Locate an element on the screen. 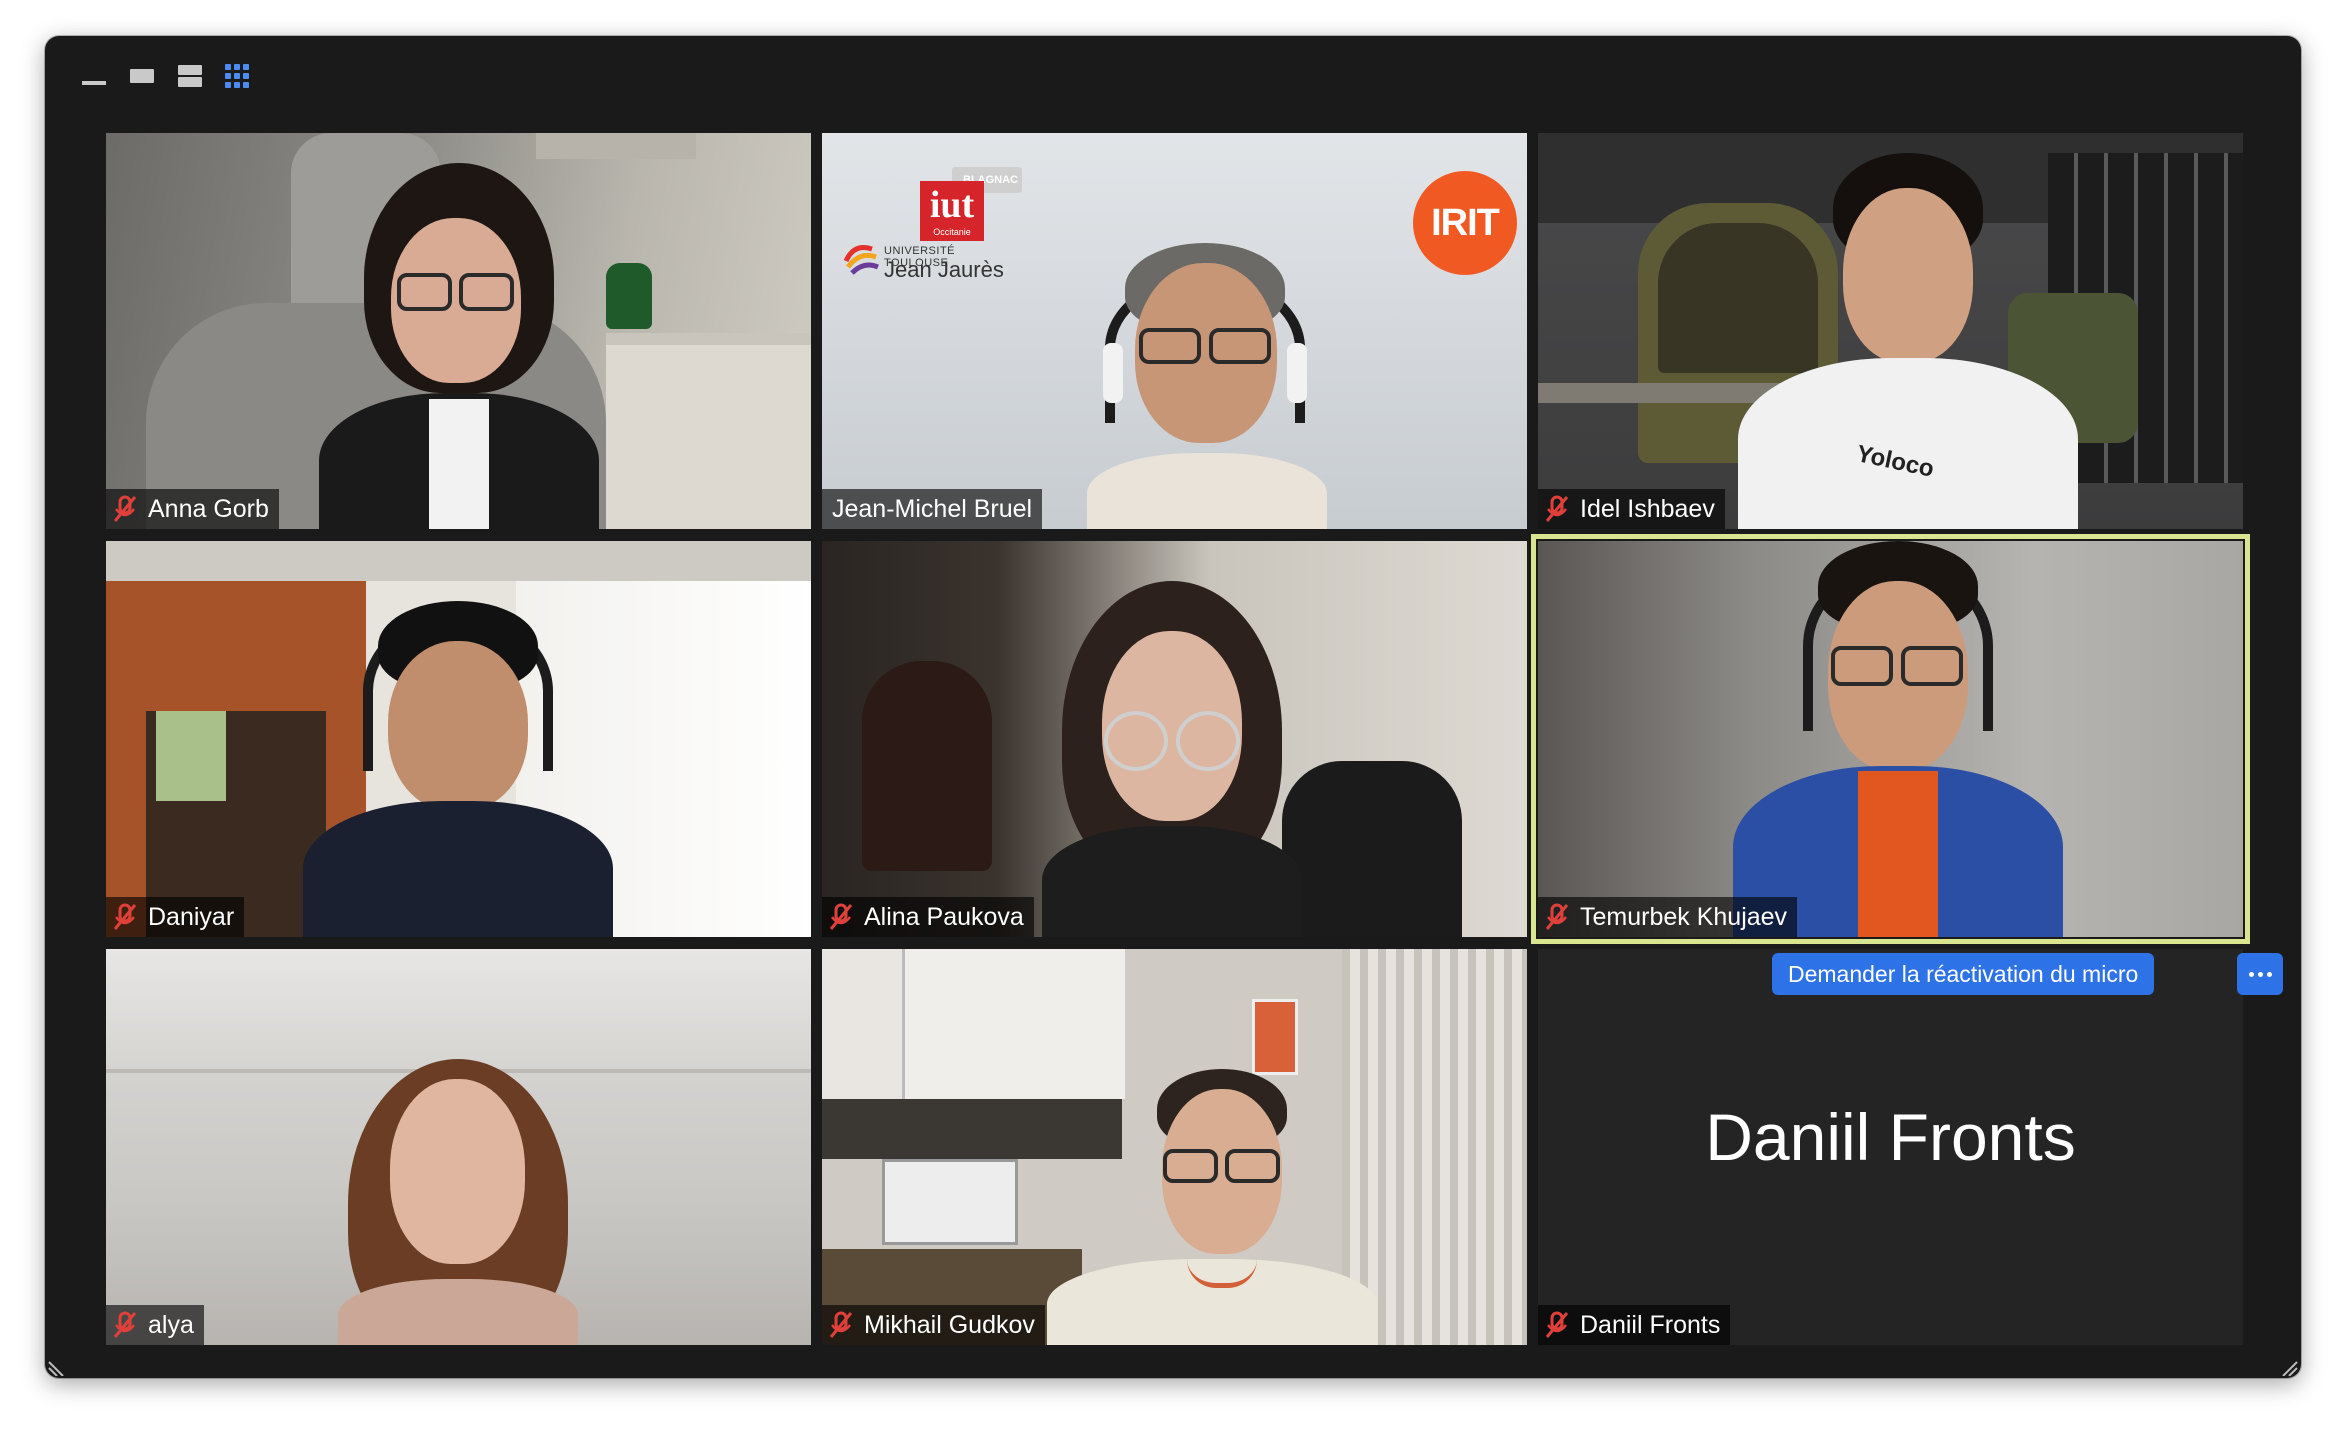 The width and height of the screenshot is (2346, 1432). participant-tile: alya is located at coordinates (458, 1147).